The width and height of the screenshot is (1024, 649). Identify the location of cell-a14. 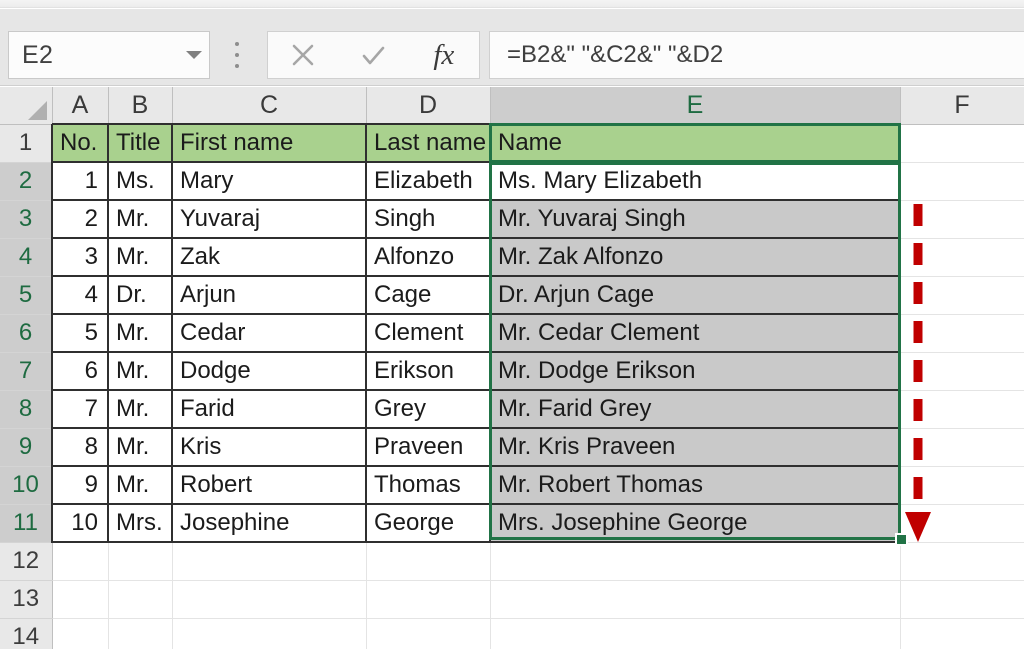
(80, 633).